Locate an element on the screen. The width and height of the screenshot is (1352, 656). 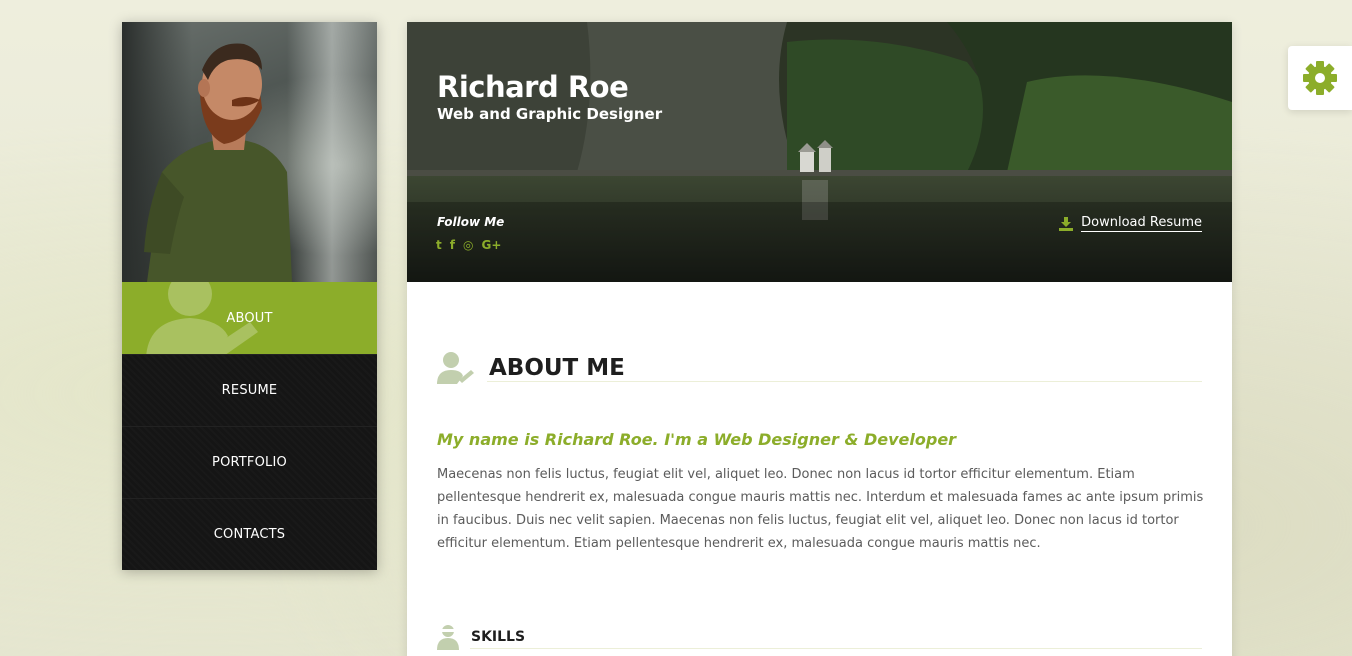
sidebar-item-label: RESUME is located at coordinates (249, 390).